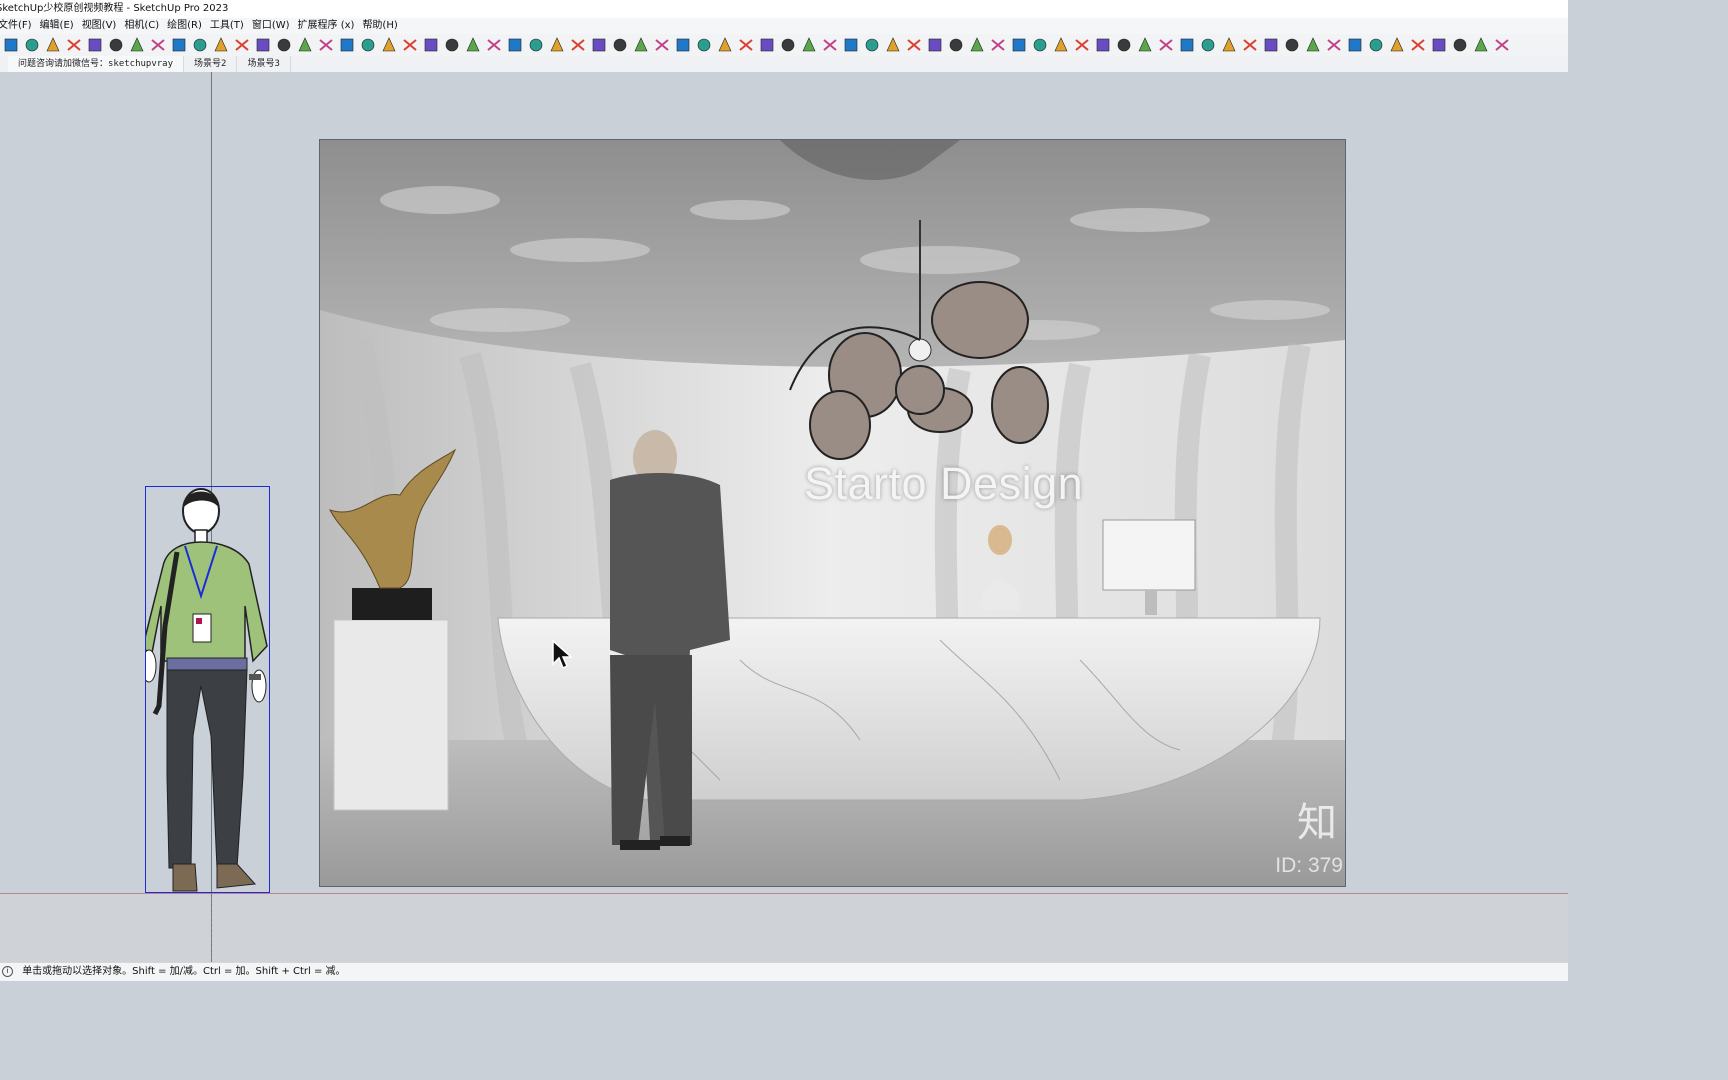  Describe the element at coordinates (784, 64) in the screenshot. I see `scene-tabs-bar: 问题咨询请加微信号：sketchupvray 场景号2 场景号3` at that location.